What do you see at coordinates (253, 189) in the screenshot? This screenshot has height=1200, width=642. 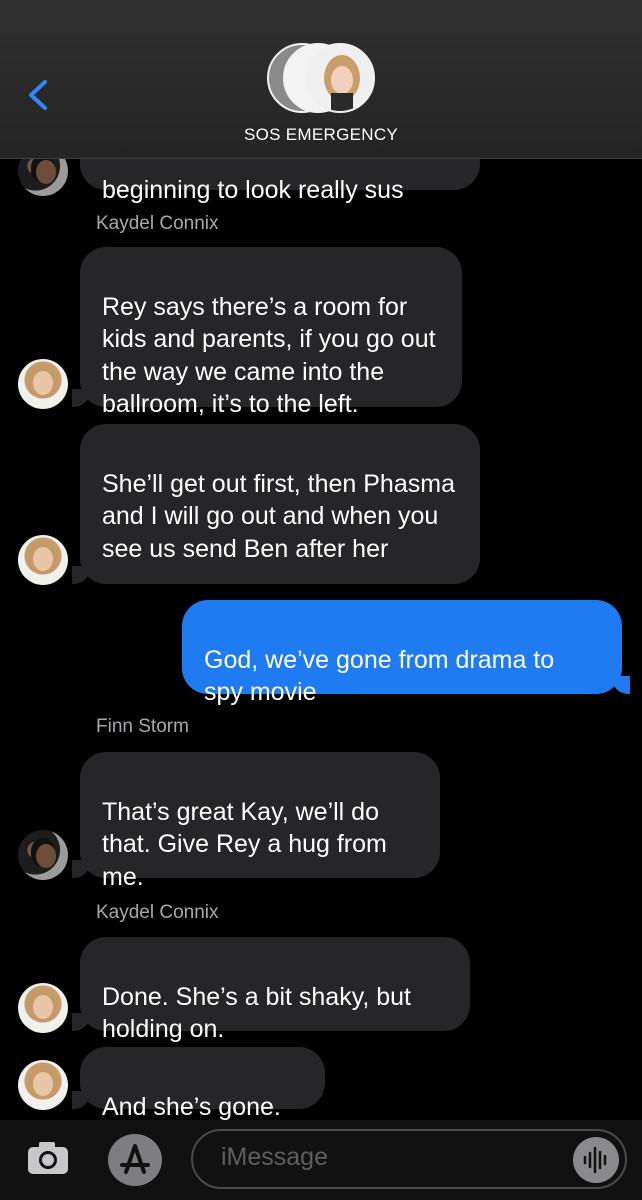 I see `message-text: beginning to look really sus` at bounding box center [253, 189].